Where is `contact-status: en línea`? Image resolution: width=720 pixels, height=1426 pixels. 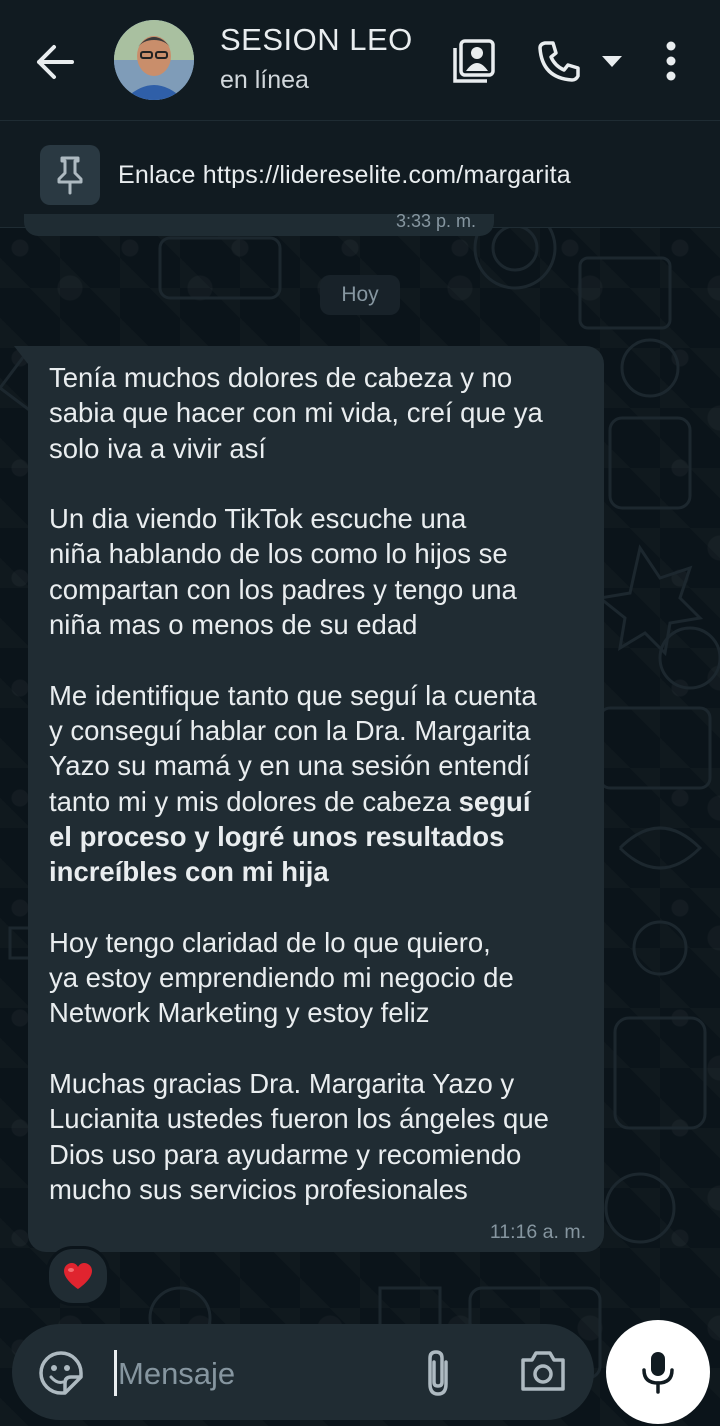
contact-status: en línea is located at coordinates (264, 80).